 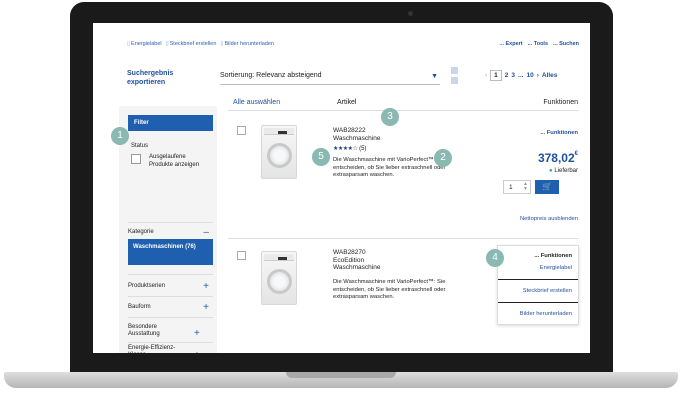 I want to click on header-divider, so click(x=403, y=110).